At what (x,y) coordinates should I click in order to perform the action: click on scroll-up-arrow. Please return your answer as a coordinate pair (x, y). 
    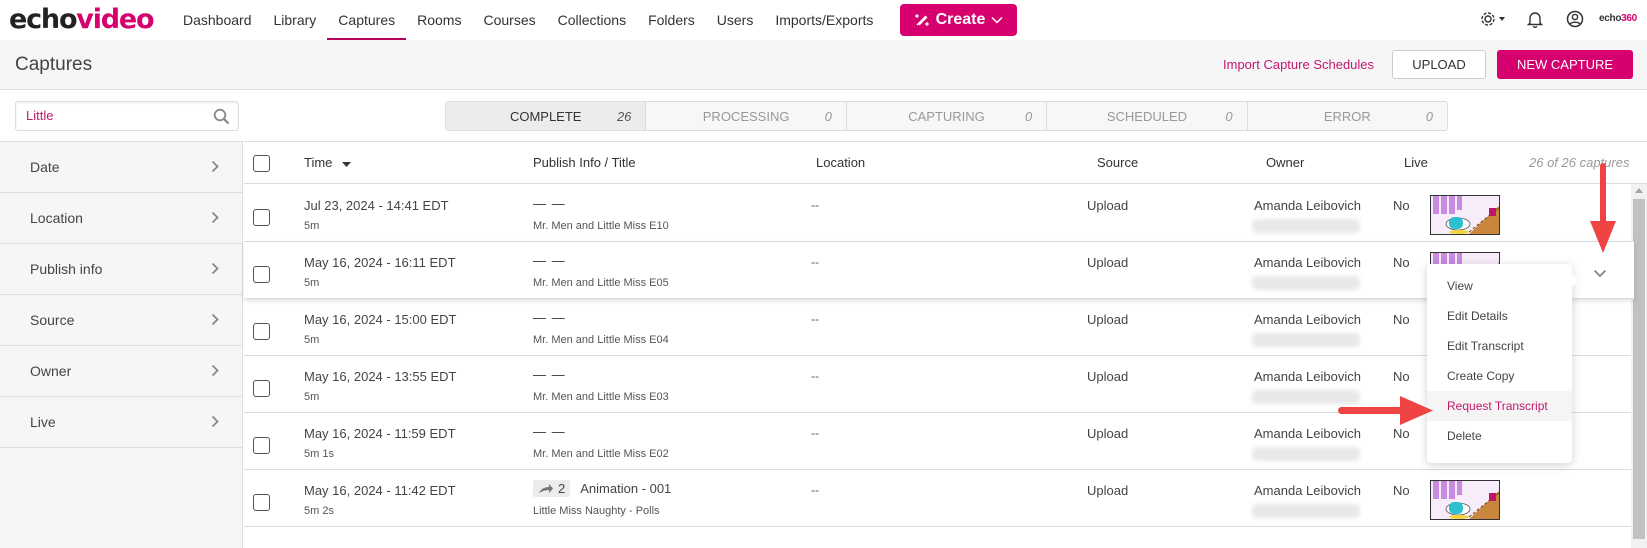
    Looking at the image, I should click on (1639, 190).